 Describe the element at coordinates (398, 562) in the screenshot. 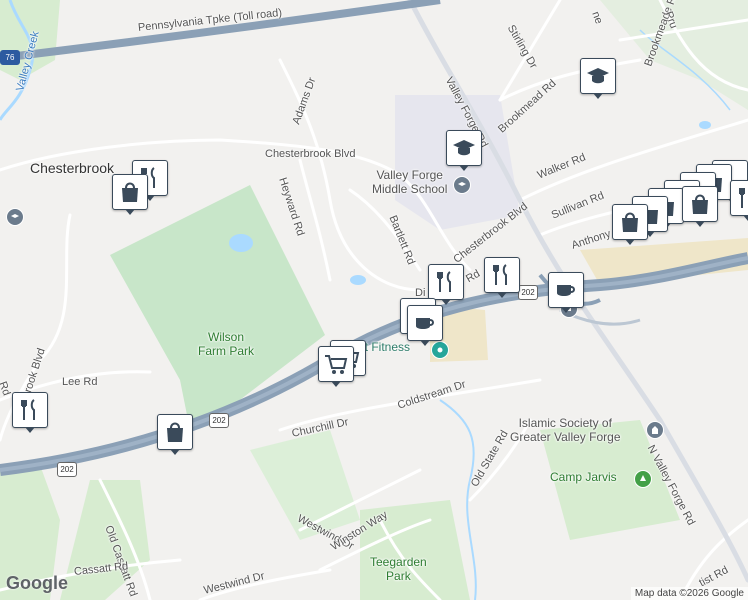

I see `teegarden-line1: Teegarden` at that location.